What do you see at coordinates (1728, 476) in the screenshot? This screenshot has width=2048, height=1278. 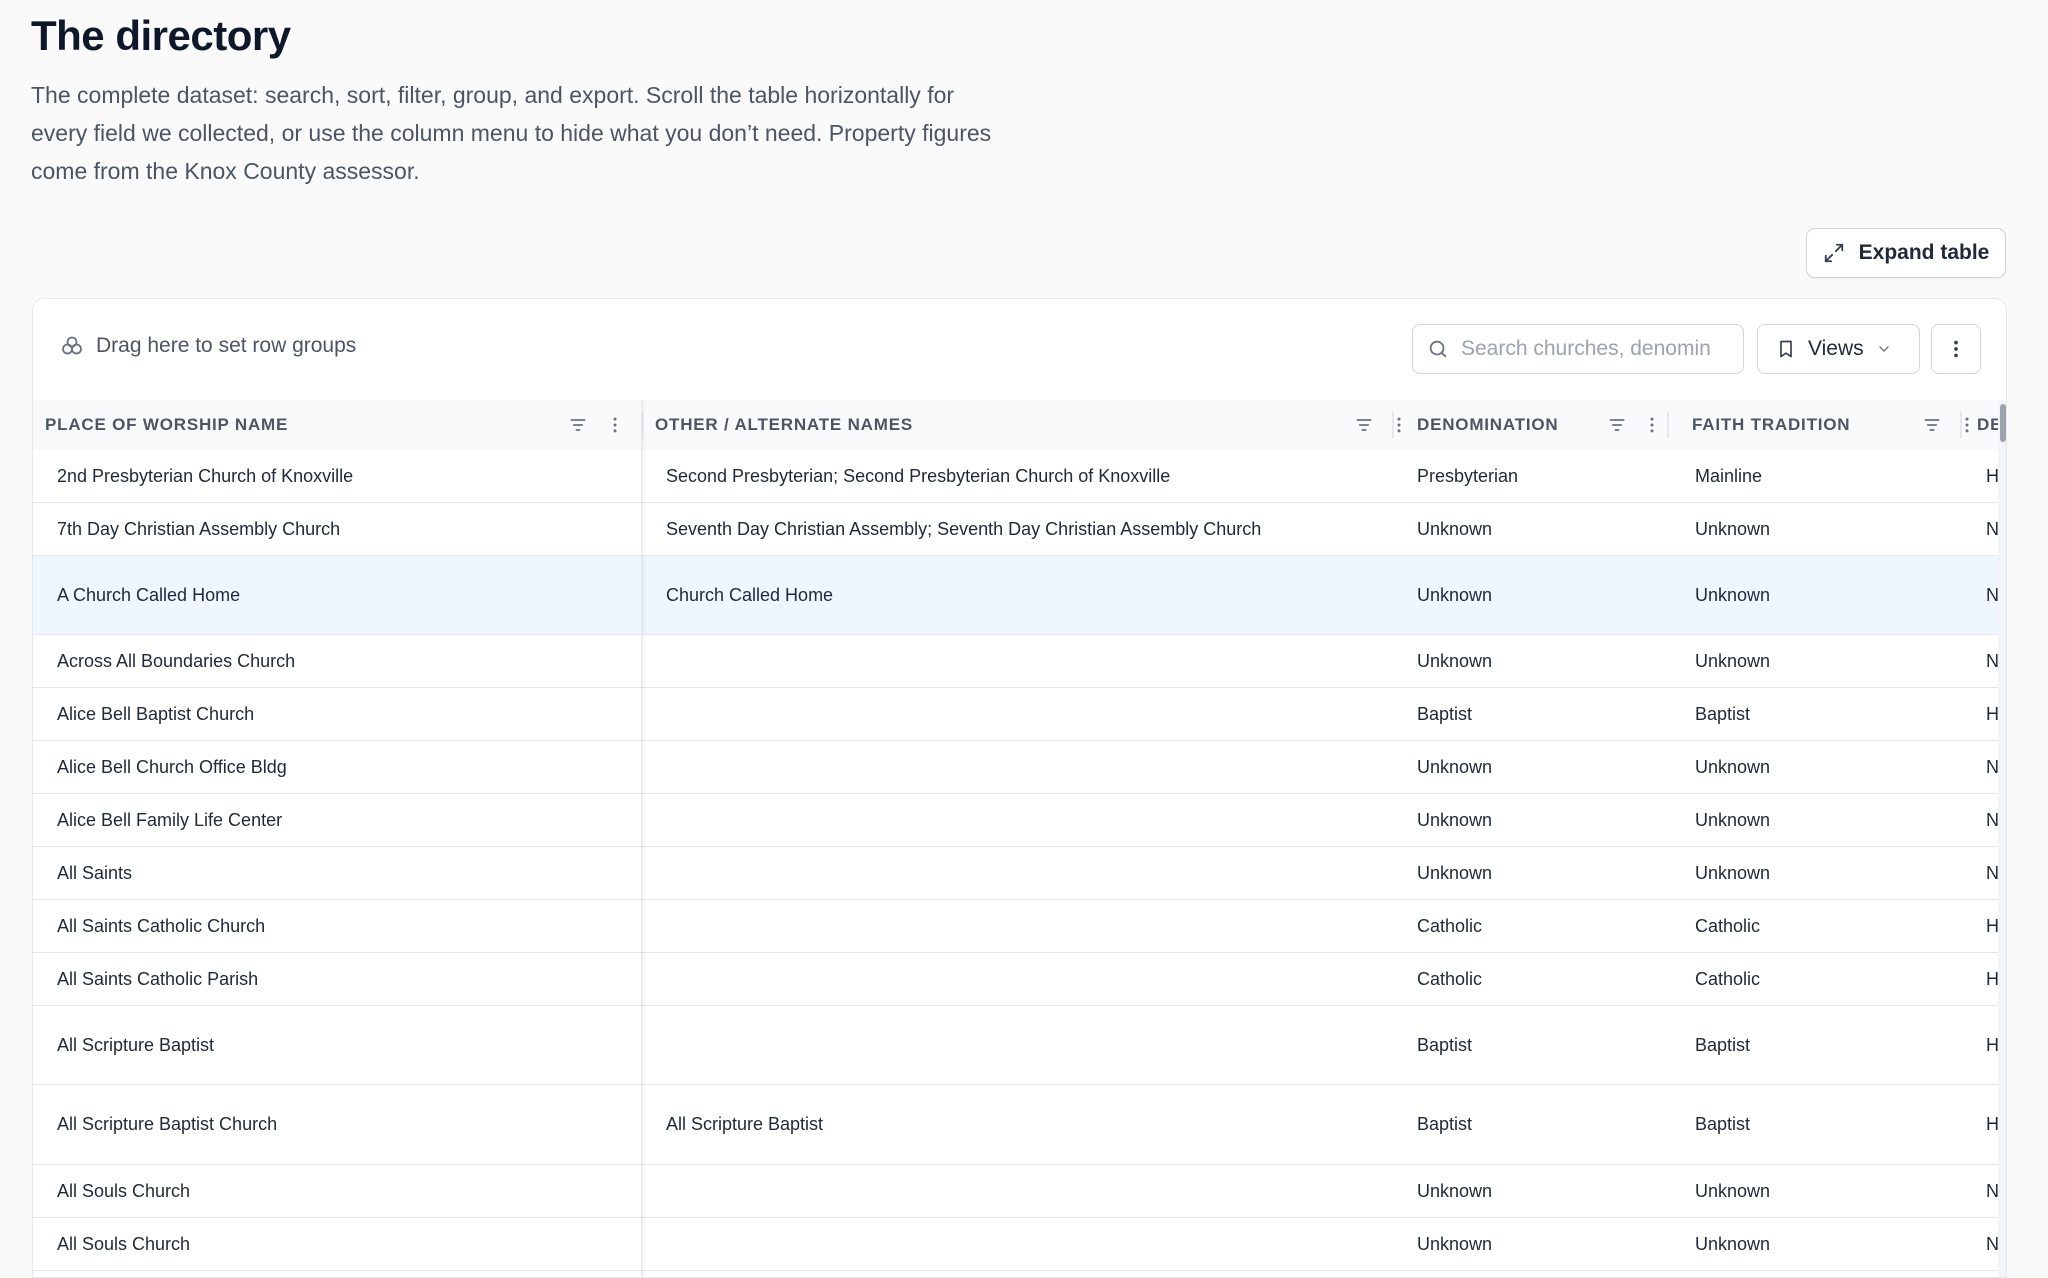 I see `cell-tradition: Mainline` at bounding box center [1728, 476].